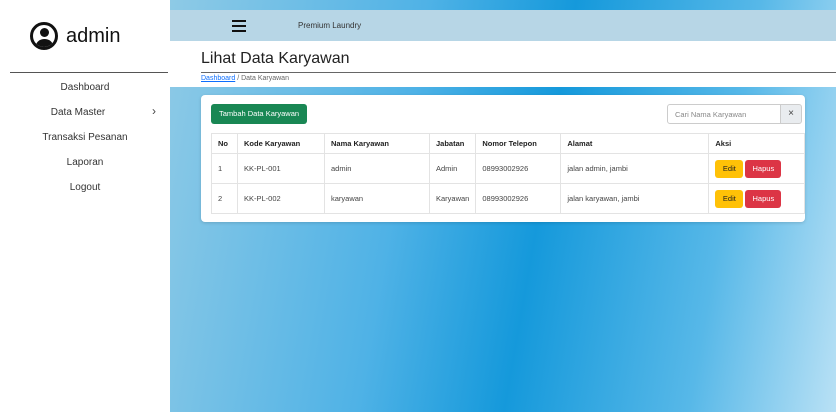  I want to click on clear-search-button: ×, so click(791, 114).